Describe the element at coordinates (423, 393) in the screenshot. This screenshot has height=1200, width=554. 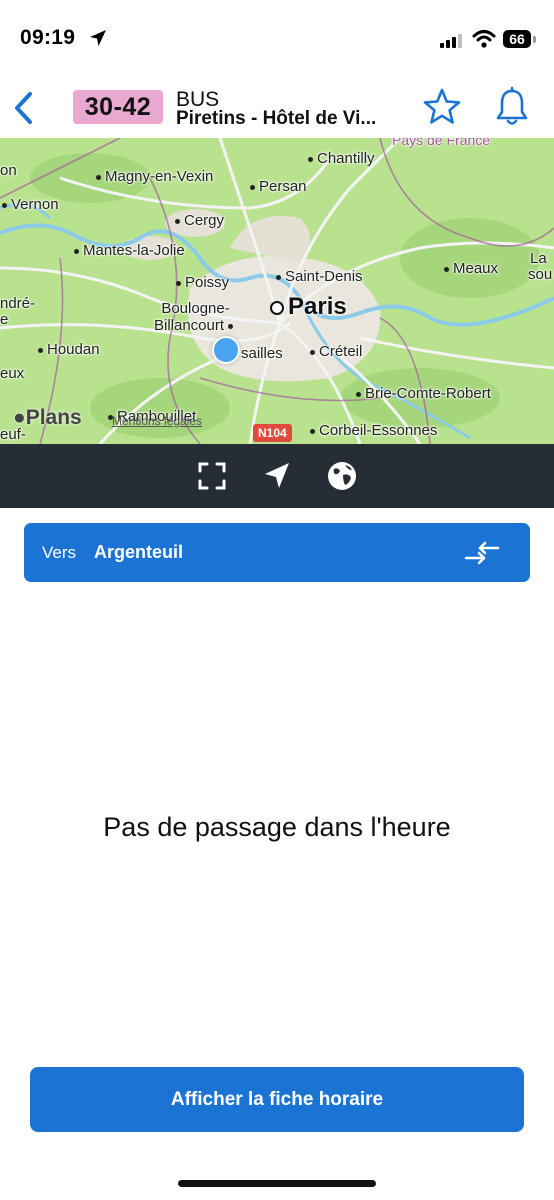
I see `map-label-brie: Brie-Comte-Robert` at that location.